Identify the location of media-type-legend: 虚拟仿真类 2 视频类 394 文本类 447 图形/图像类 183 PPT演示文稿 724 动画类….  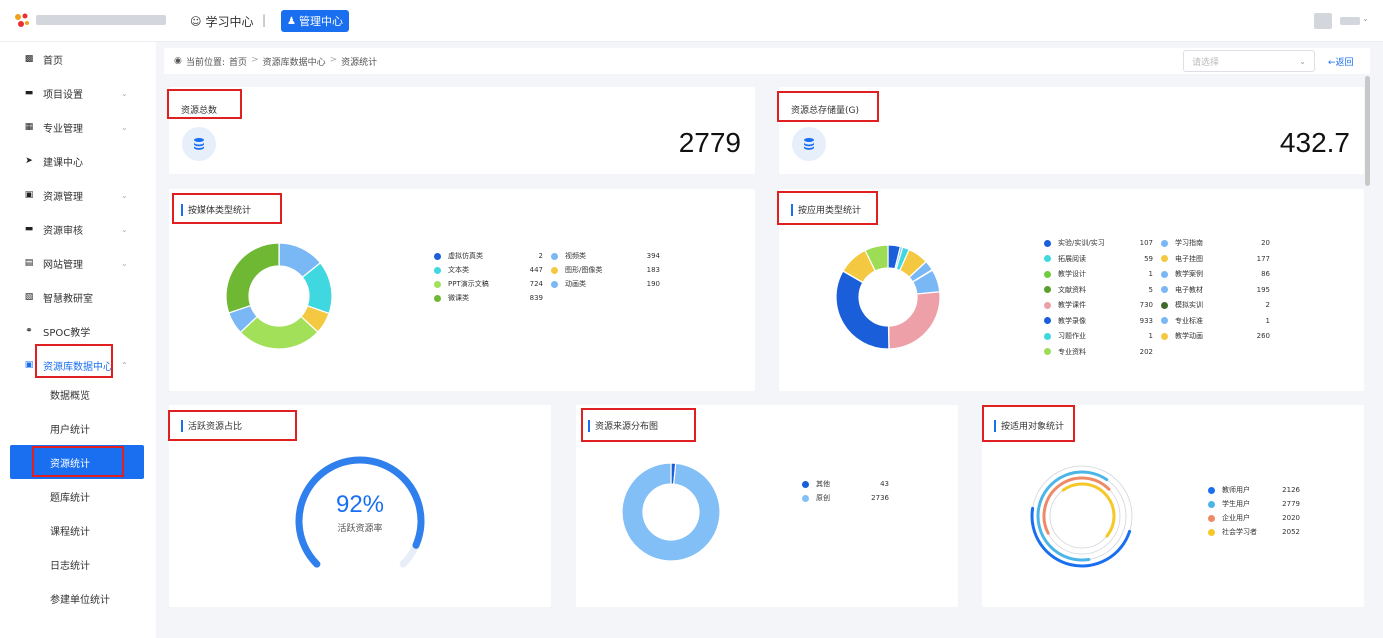
(554, 285).